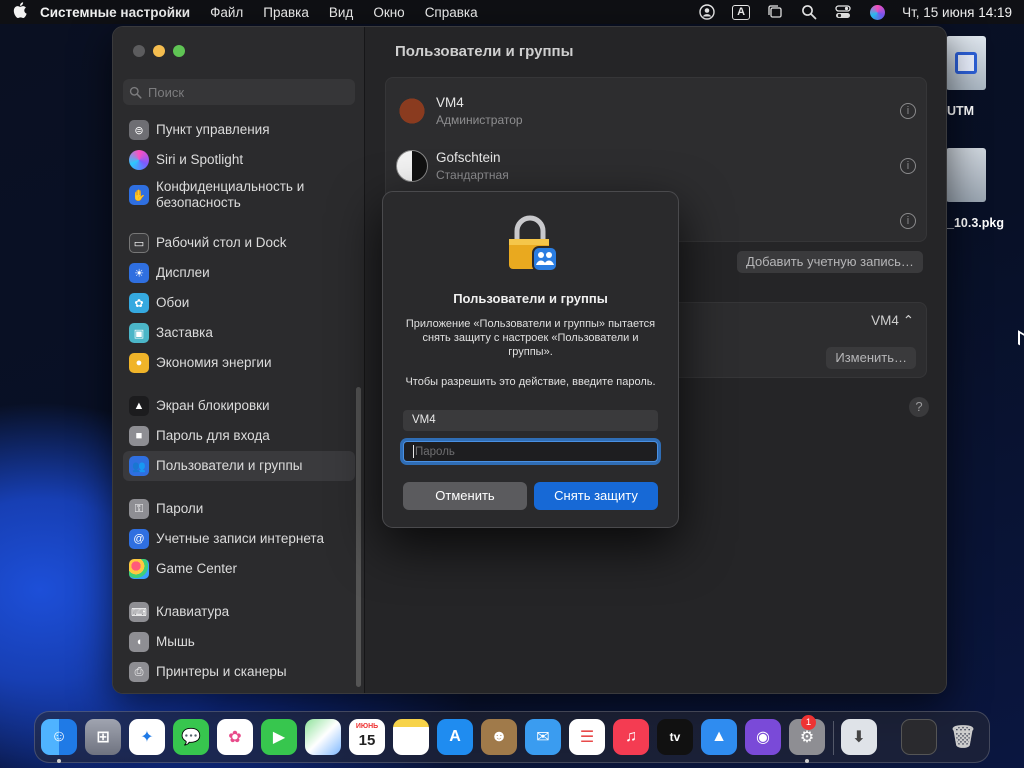 This screenshot has width=1024, height=768. Describe the element at coordinates (472, 175) in the screenshot. I see `user-role: Стандартная` at that location.